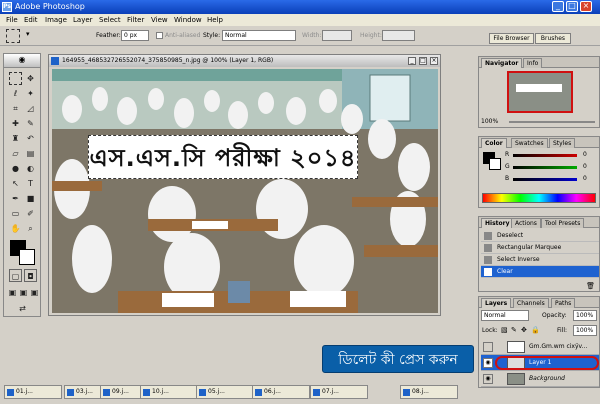 The width and height of the screenshot is (600, 404). Describe the element at coordinates (337, 35) in the screenshot. I see `width-field` at that location.